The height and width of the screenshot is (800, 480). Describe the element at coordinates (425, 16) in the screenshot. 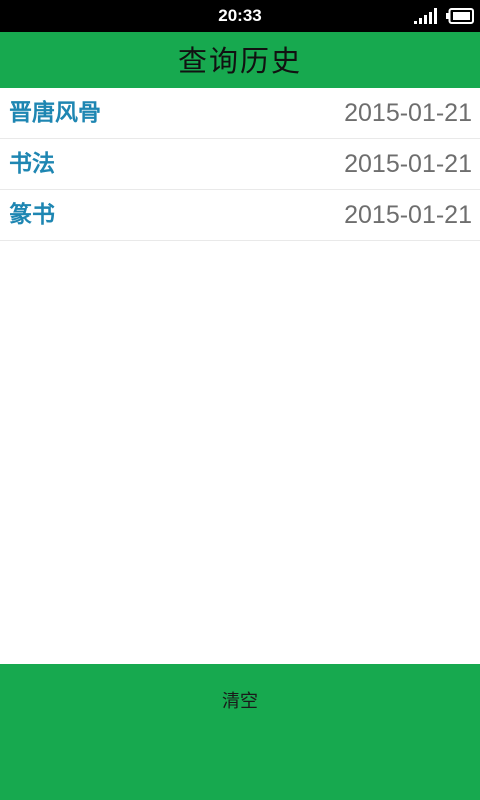

I see `signal-icon` at that location.